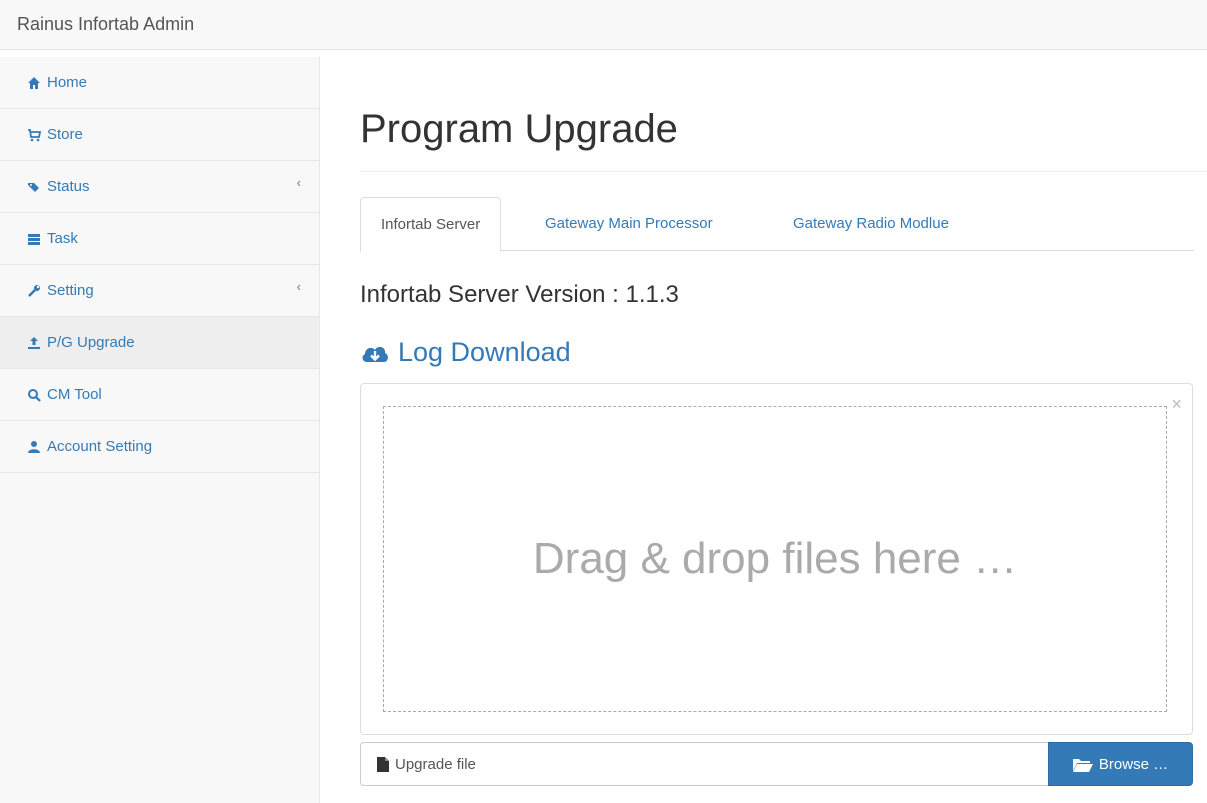 The height and width of the screenshot is (803, 1207). What do you see at coordinates (629, 224) in the screenshot?
I see `tab-gateway-main-processor: Gateway Main Processor` at bounding box center [629, 224].